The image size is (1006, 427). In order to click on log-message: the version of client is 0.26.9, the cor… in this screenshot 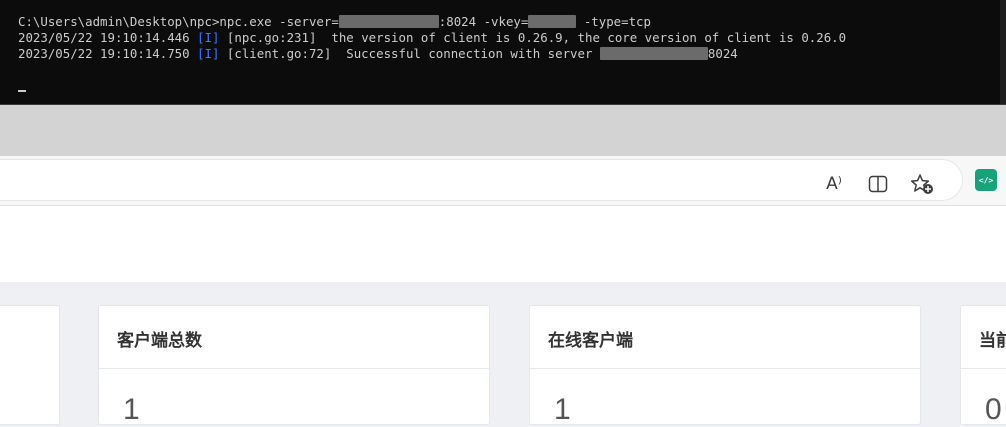, I will do `click(589, 37)`.